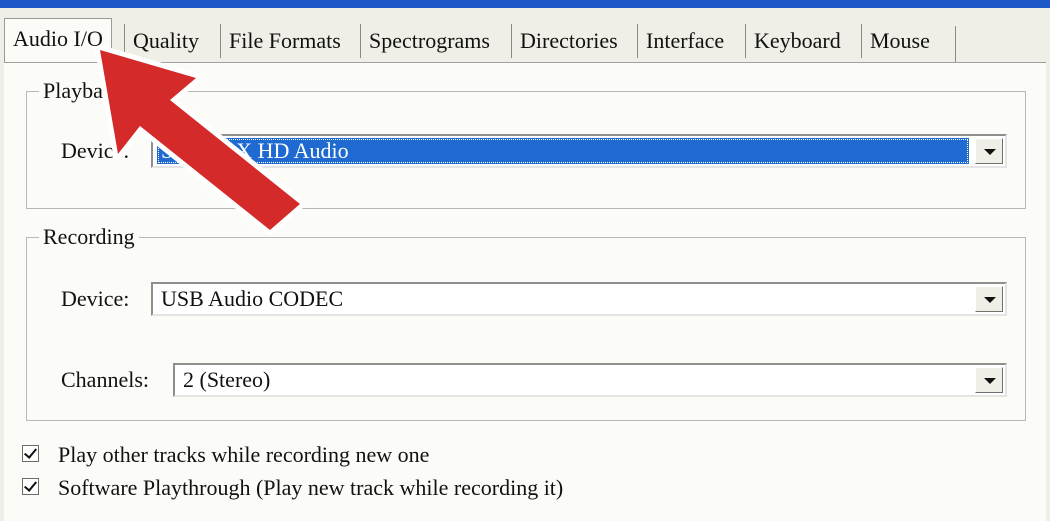 This screenshot has height=521, width=1050. What do you see at coordinates (579, 299) in the screenshot?
I see `recording-device-select: USB Audio CODEC` at bounding box center [579, 299].